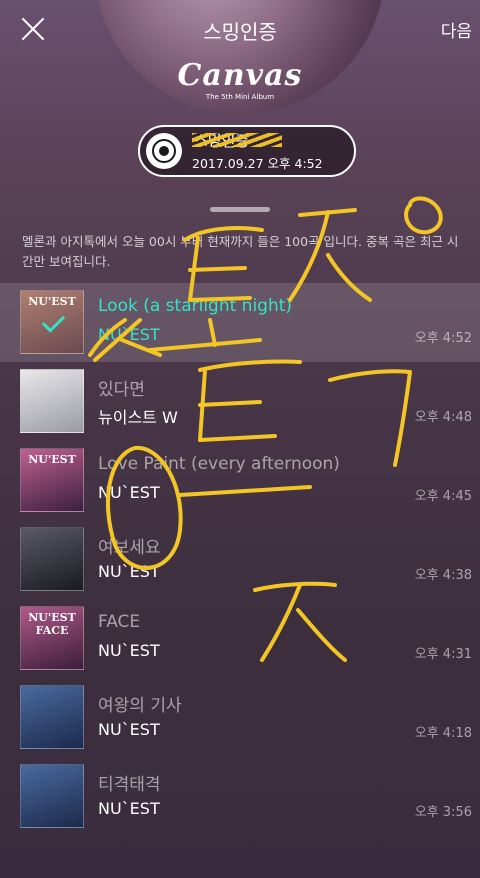 The image size is (480, 878). I want to click on song-time: 오후 3:56, so click(443, 812).